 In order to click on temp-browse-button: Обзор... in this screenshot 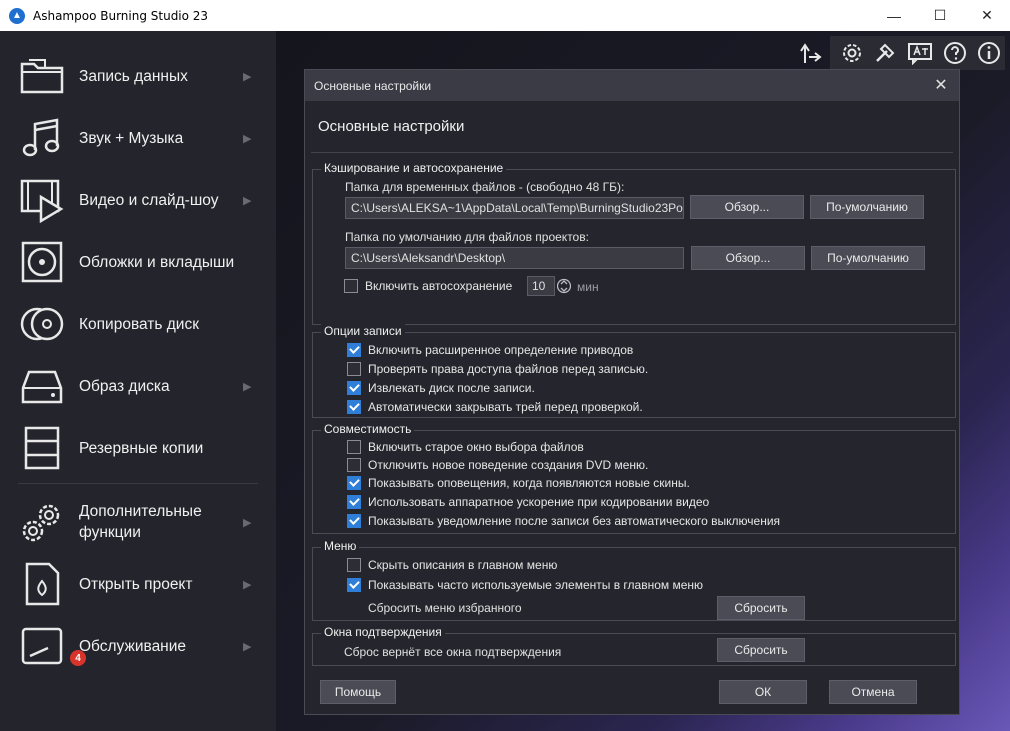, I will do `click(747, 207)`.